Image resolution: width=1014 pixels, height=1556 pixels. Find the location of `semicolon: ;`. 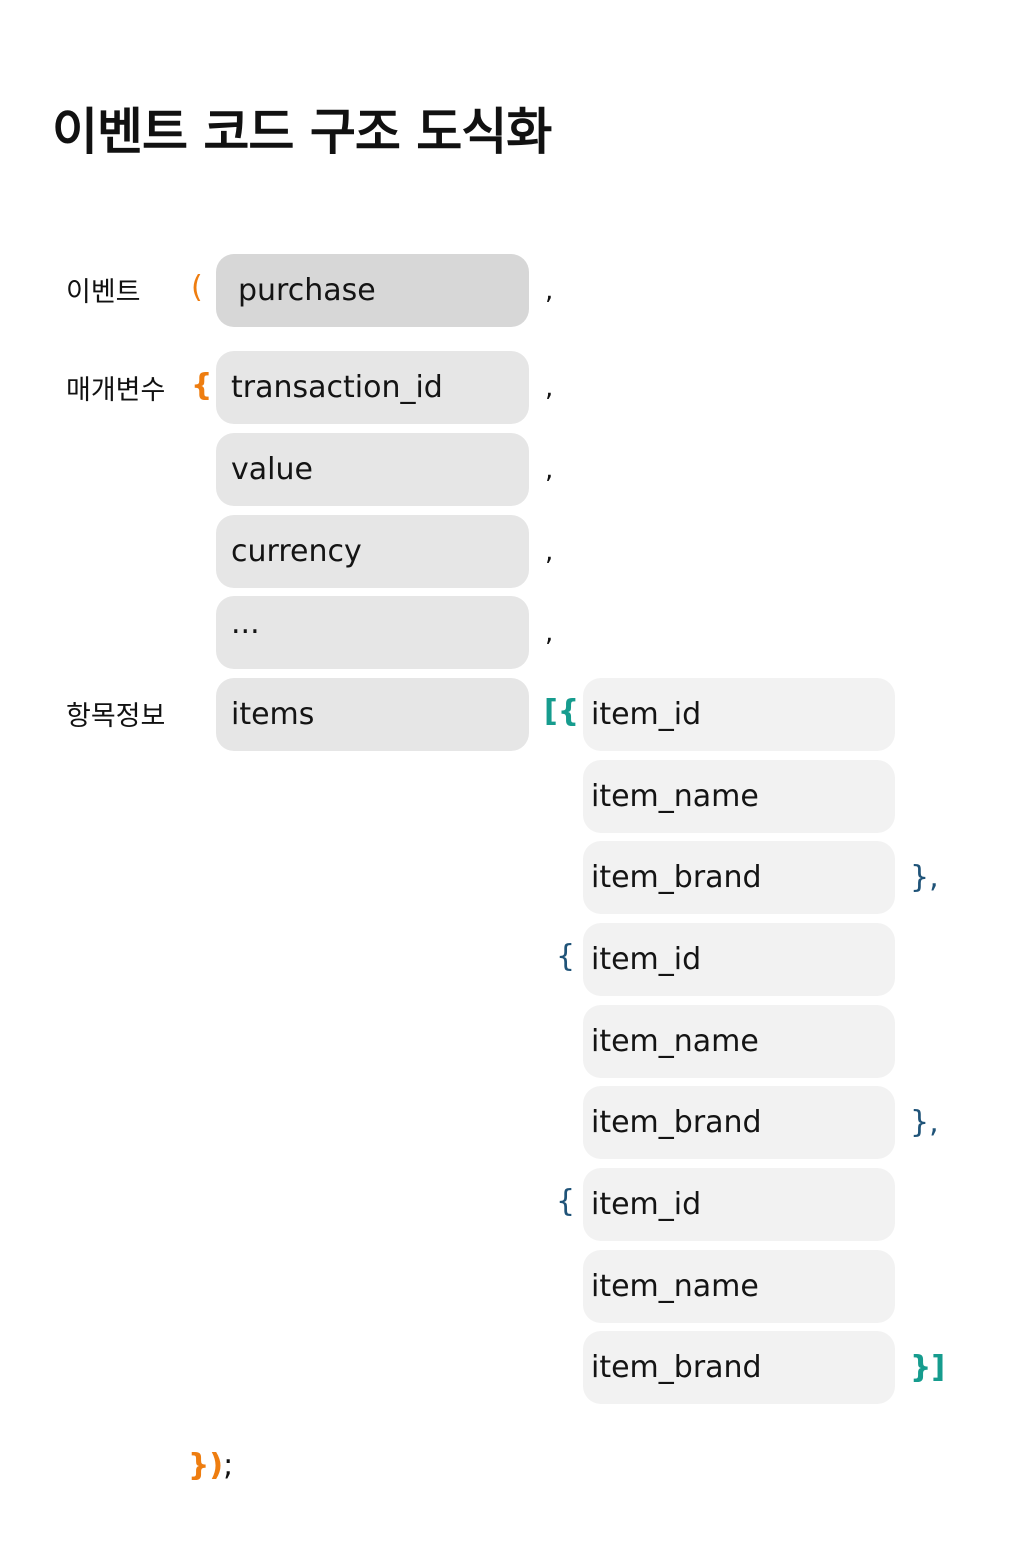

semicolon: ; is located at coordinates (228, 1465).